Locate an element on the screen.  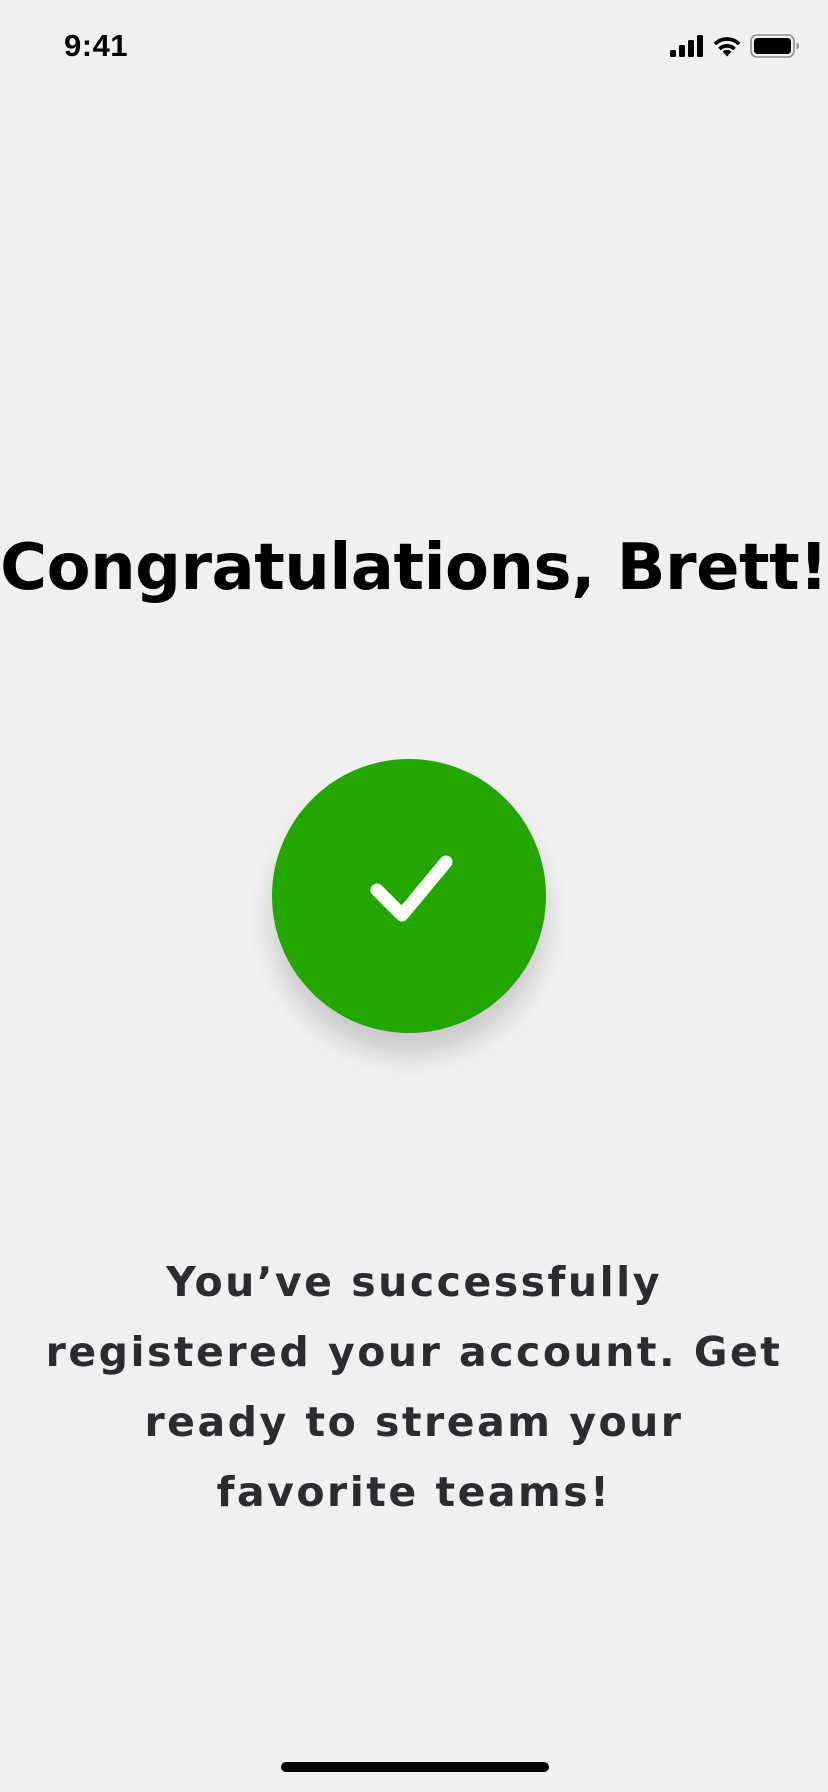
battery-icon is located at coordinates (775, 46).